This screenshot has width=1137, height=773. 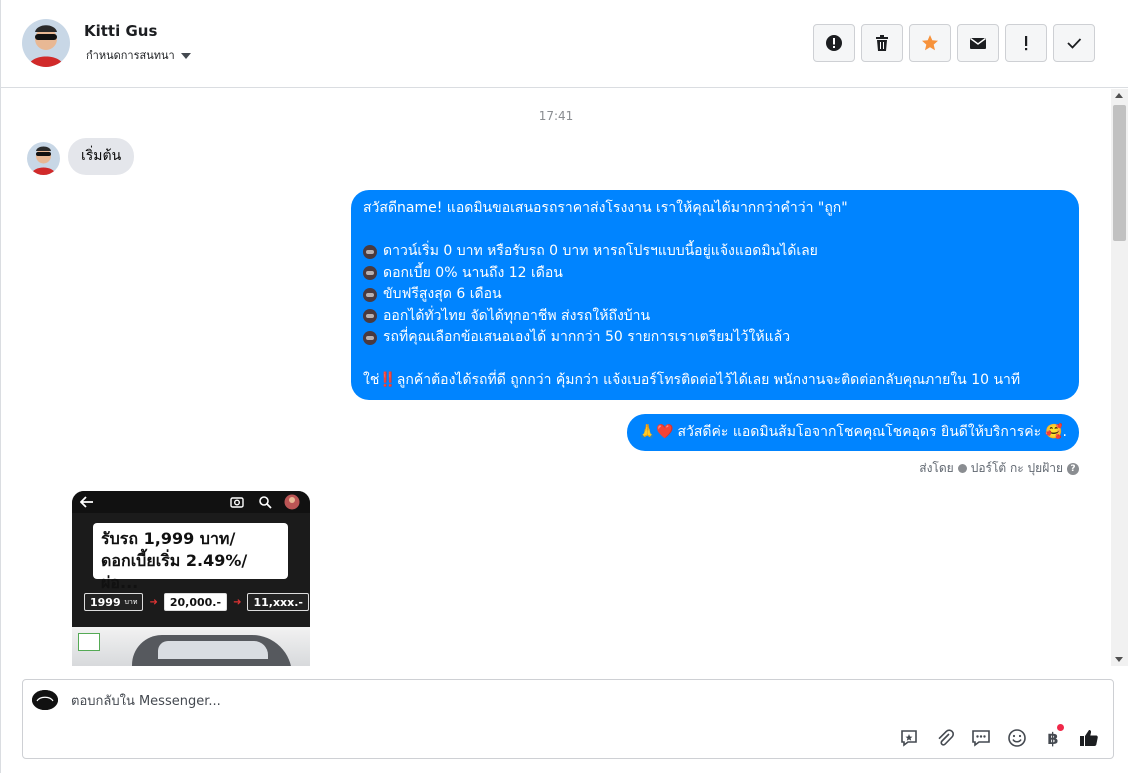 I want to click on sent-by-label: ส่งโดย ปอร์โต้ กะ ปุยฝ้าย ?, so click(x=999, y=468).